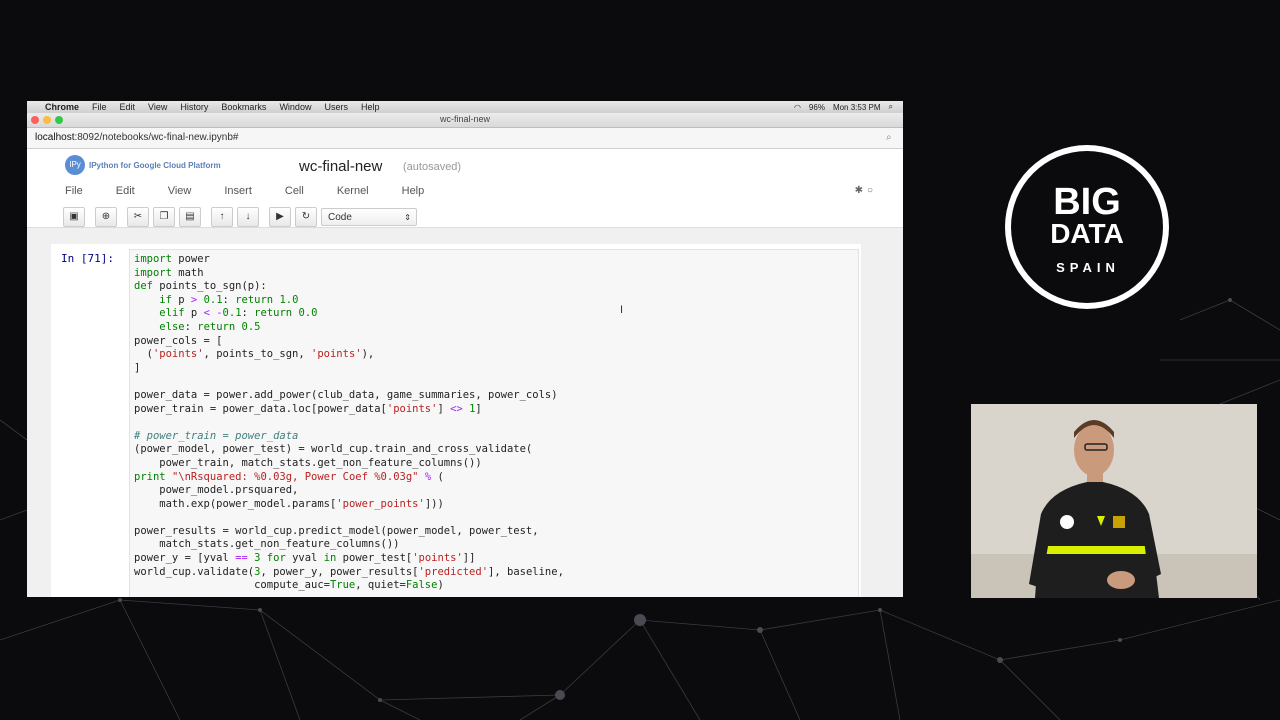  Describe the element at coordinates (106, 217) in the screenshot. I see `insert-cell-button: ⊕` at that location.